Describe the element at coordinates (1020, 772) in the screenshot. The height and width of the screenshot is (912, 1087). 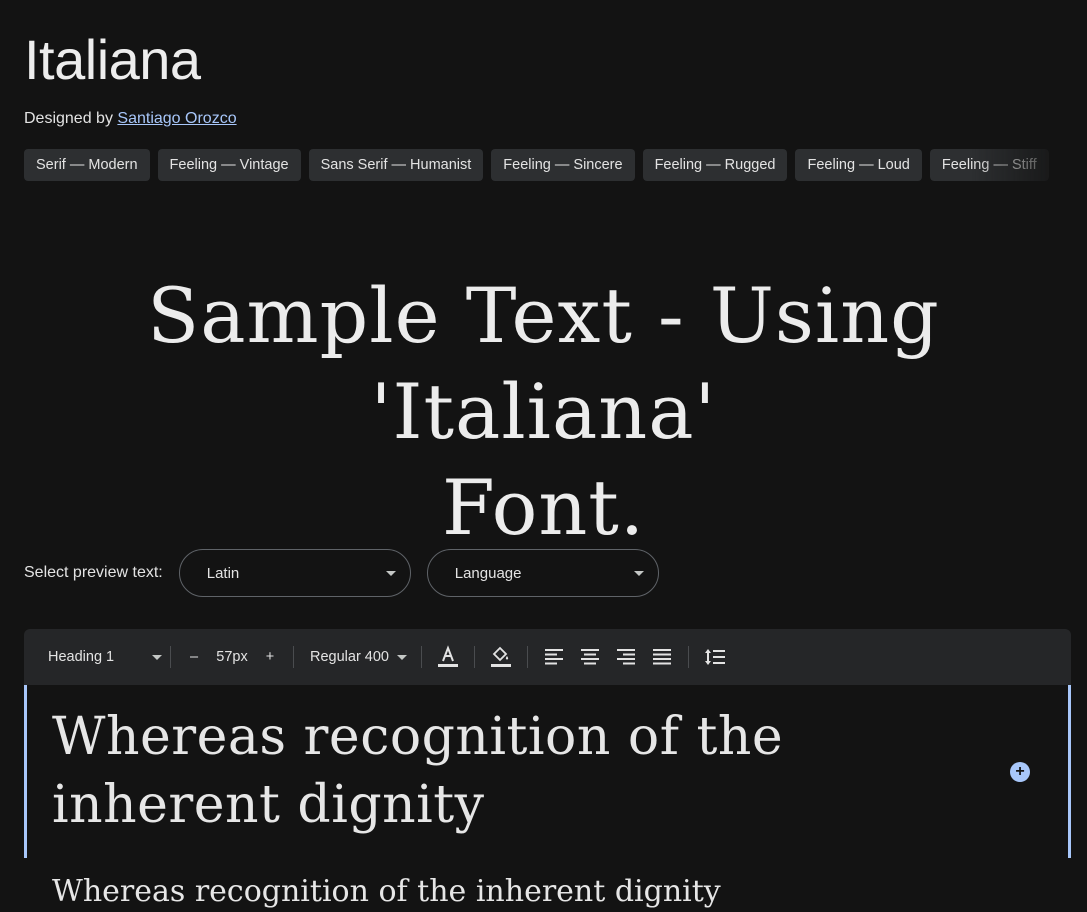
I see `add-circle-icon: +` at that location.